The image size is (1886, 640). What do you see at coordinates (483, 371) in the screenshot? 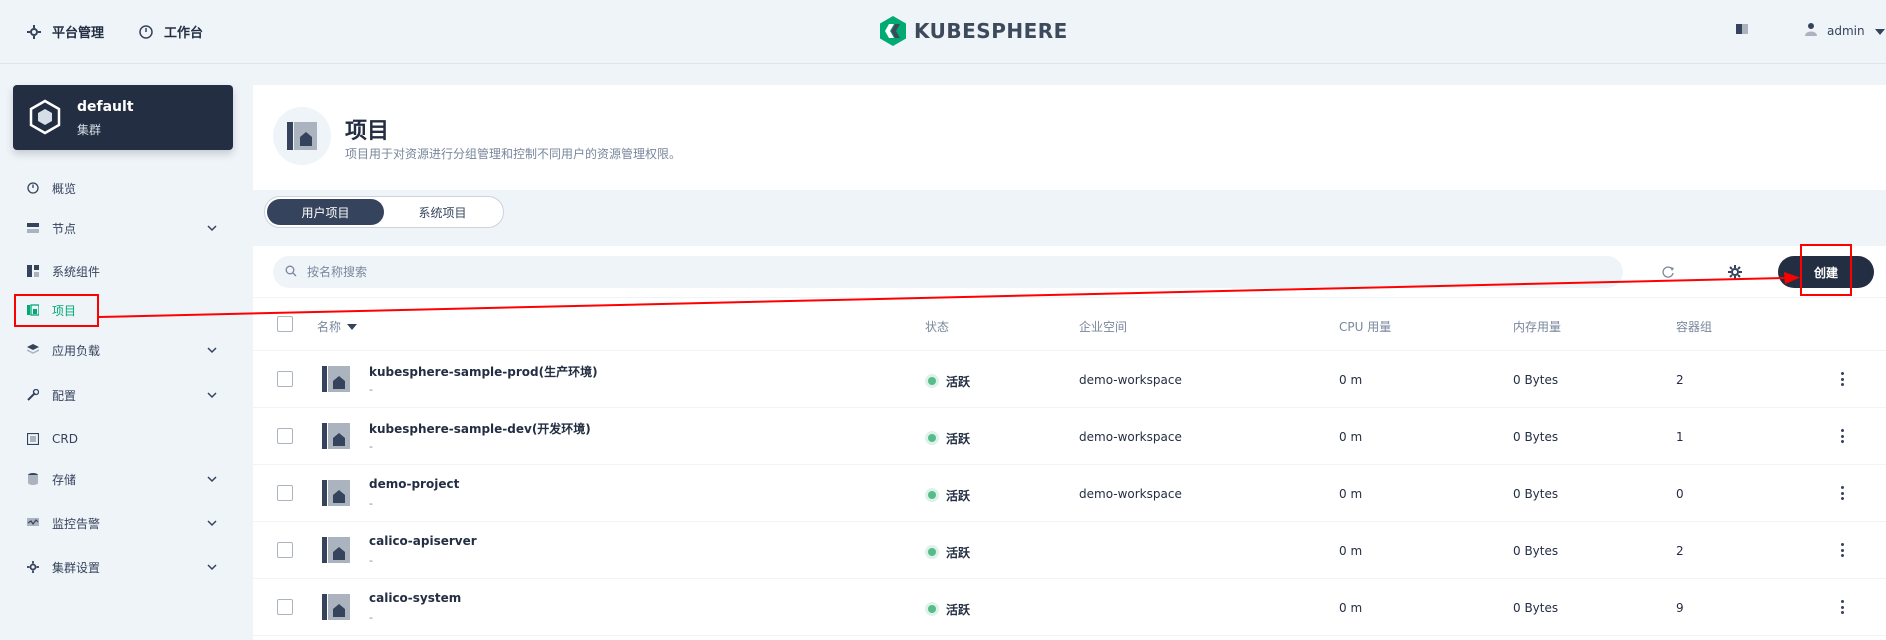
I see `project-name-link: kubesphere-sample-prod(生产环境)` at bounding box center [483, 371].